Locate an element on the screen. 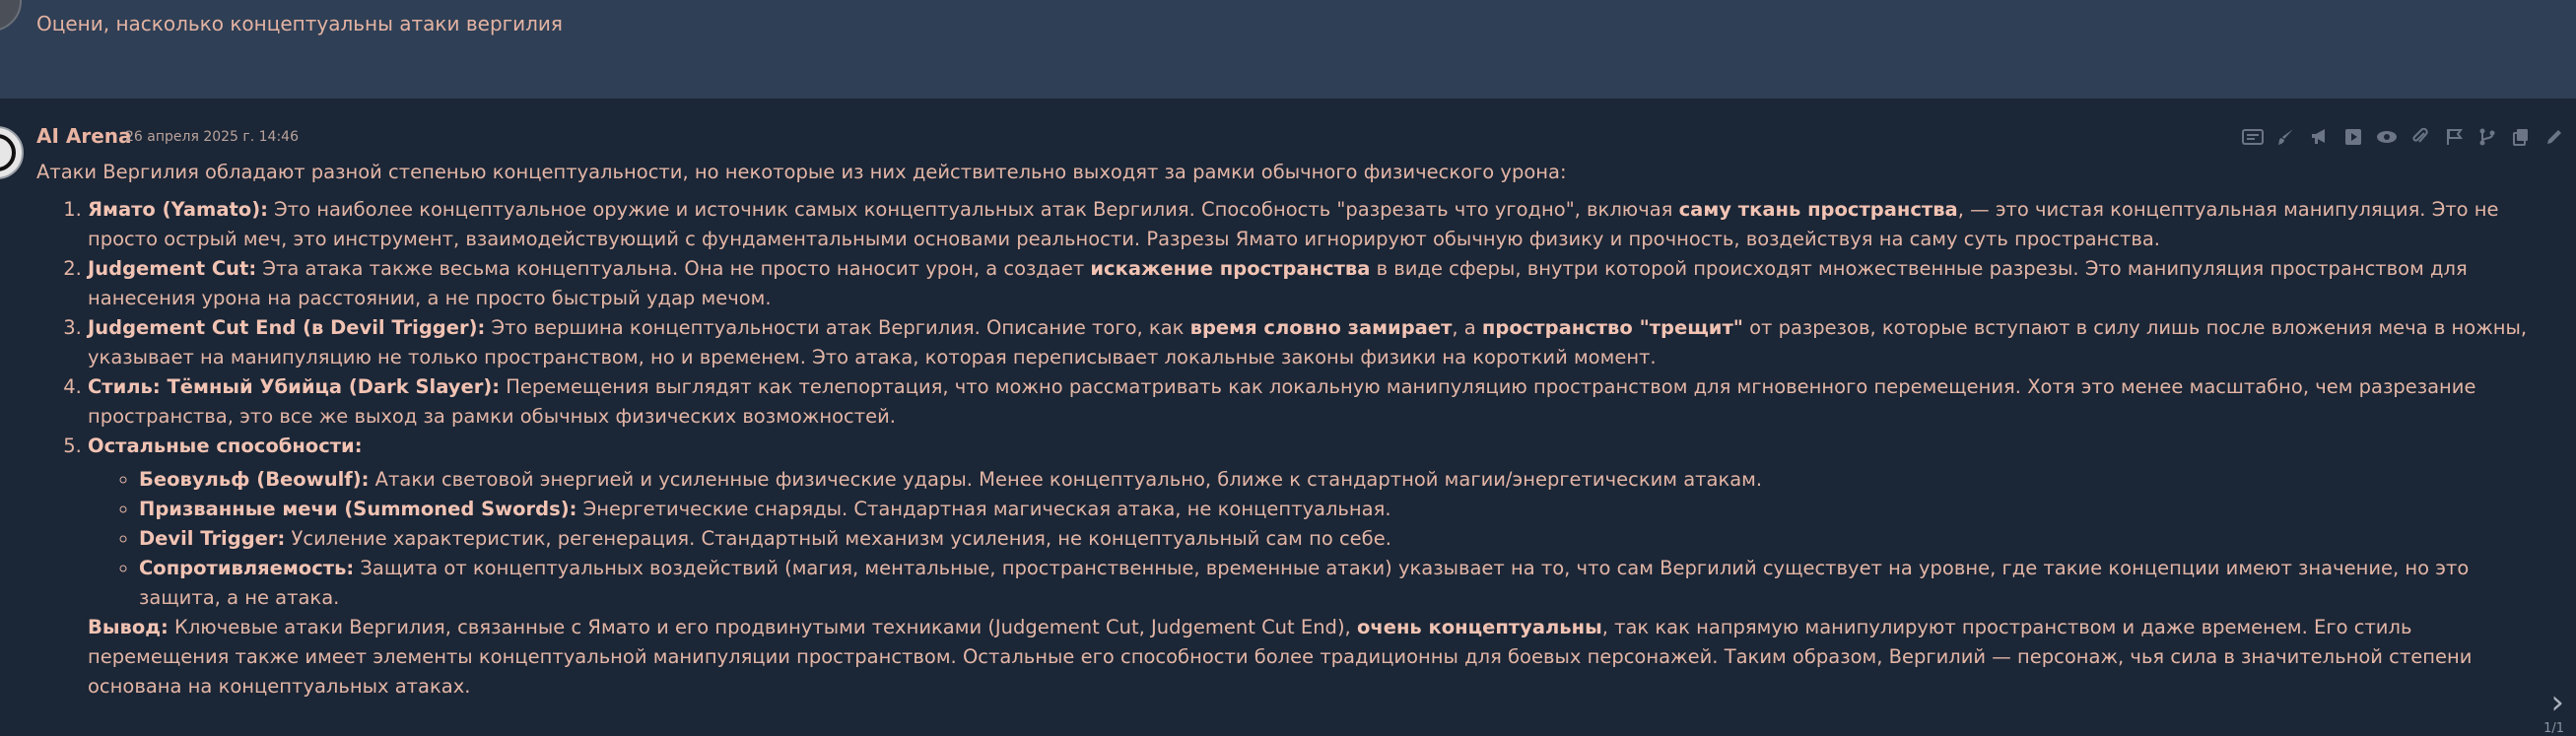 This screenshot has height=736, width=2576. ai-logo-icon is located at coordinates (8, 153).